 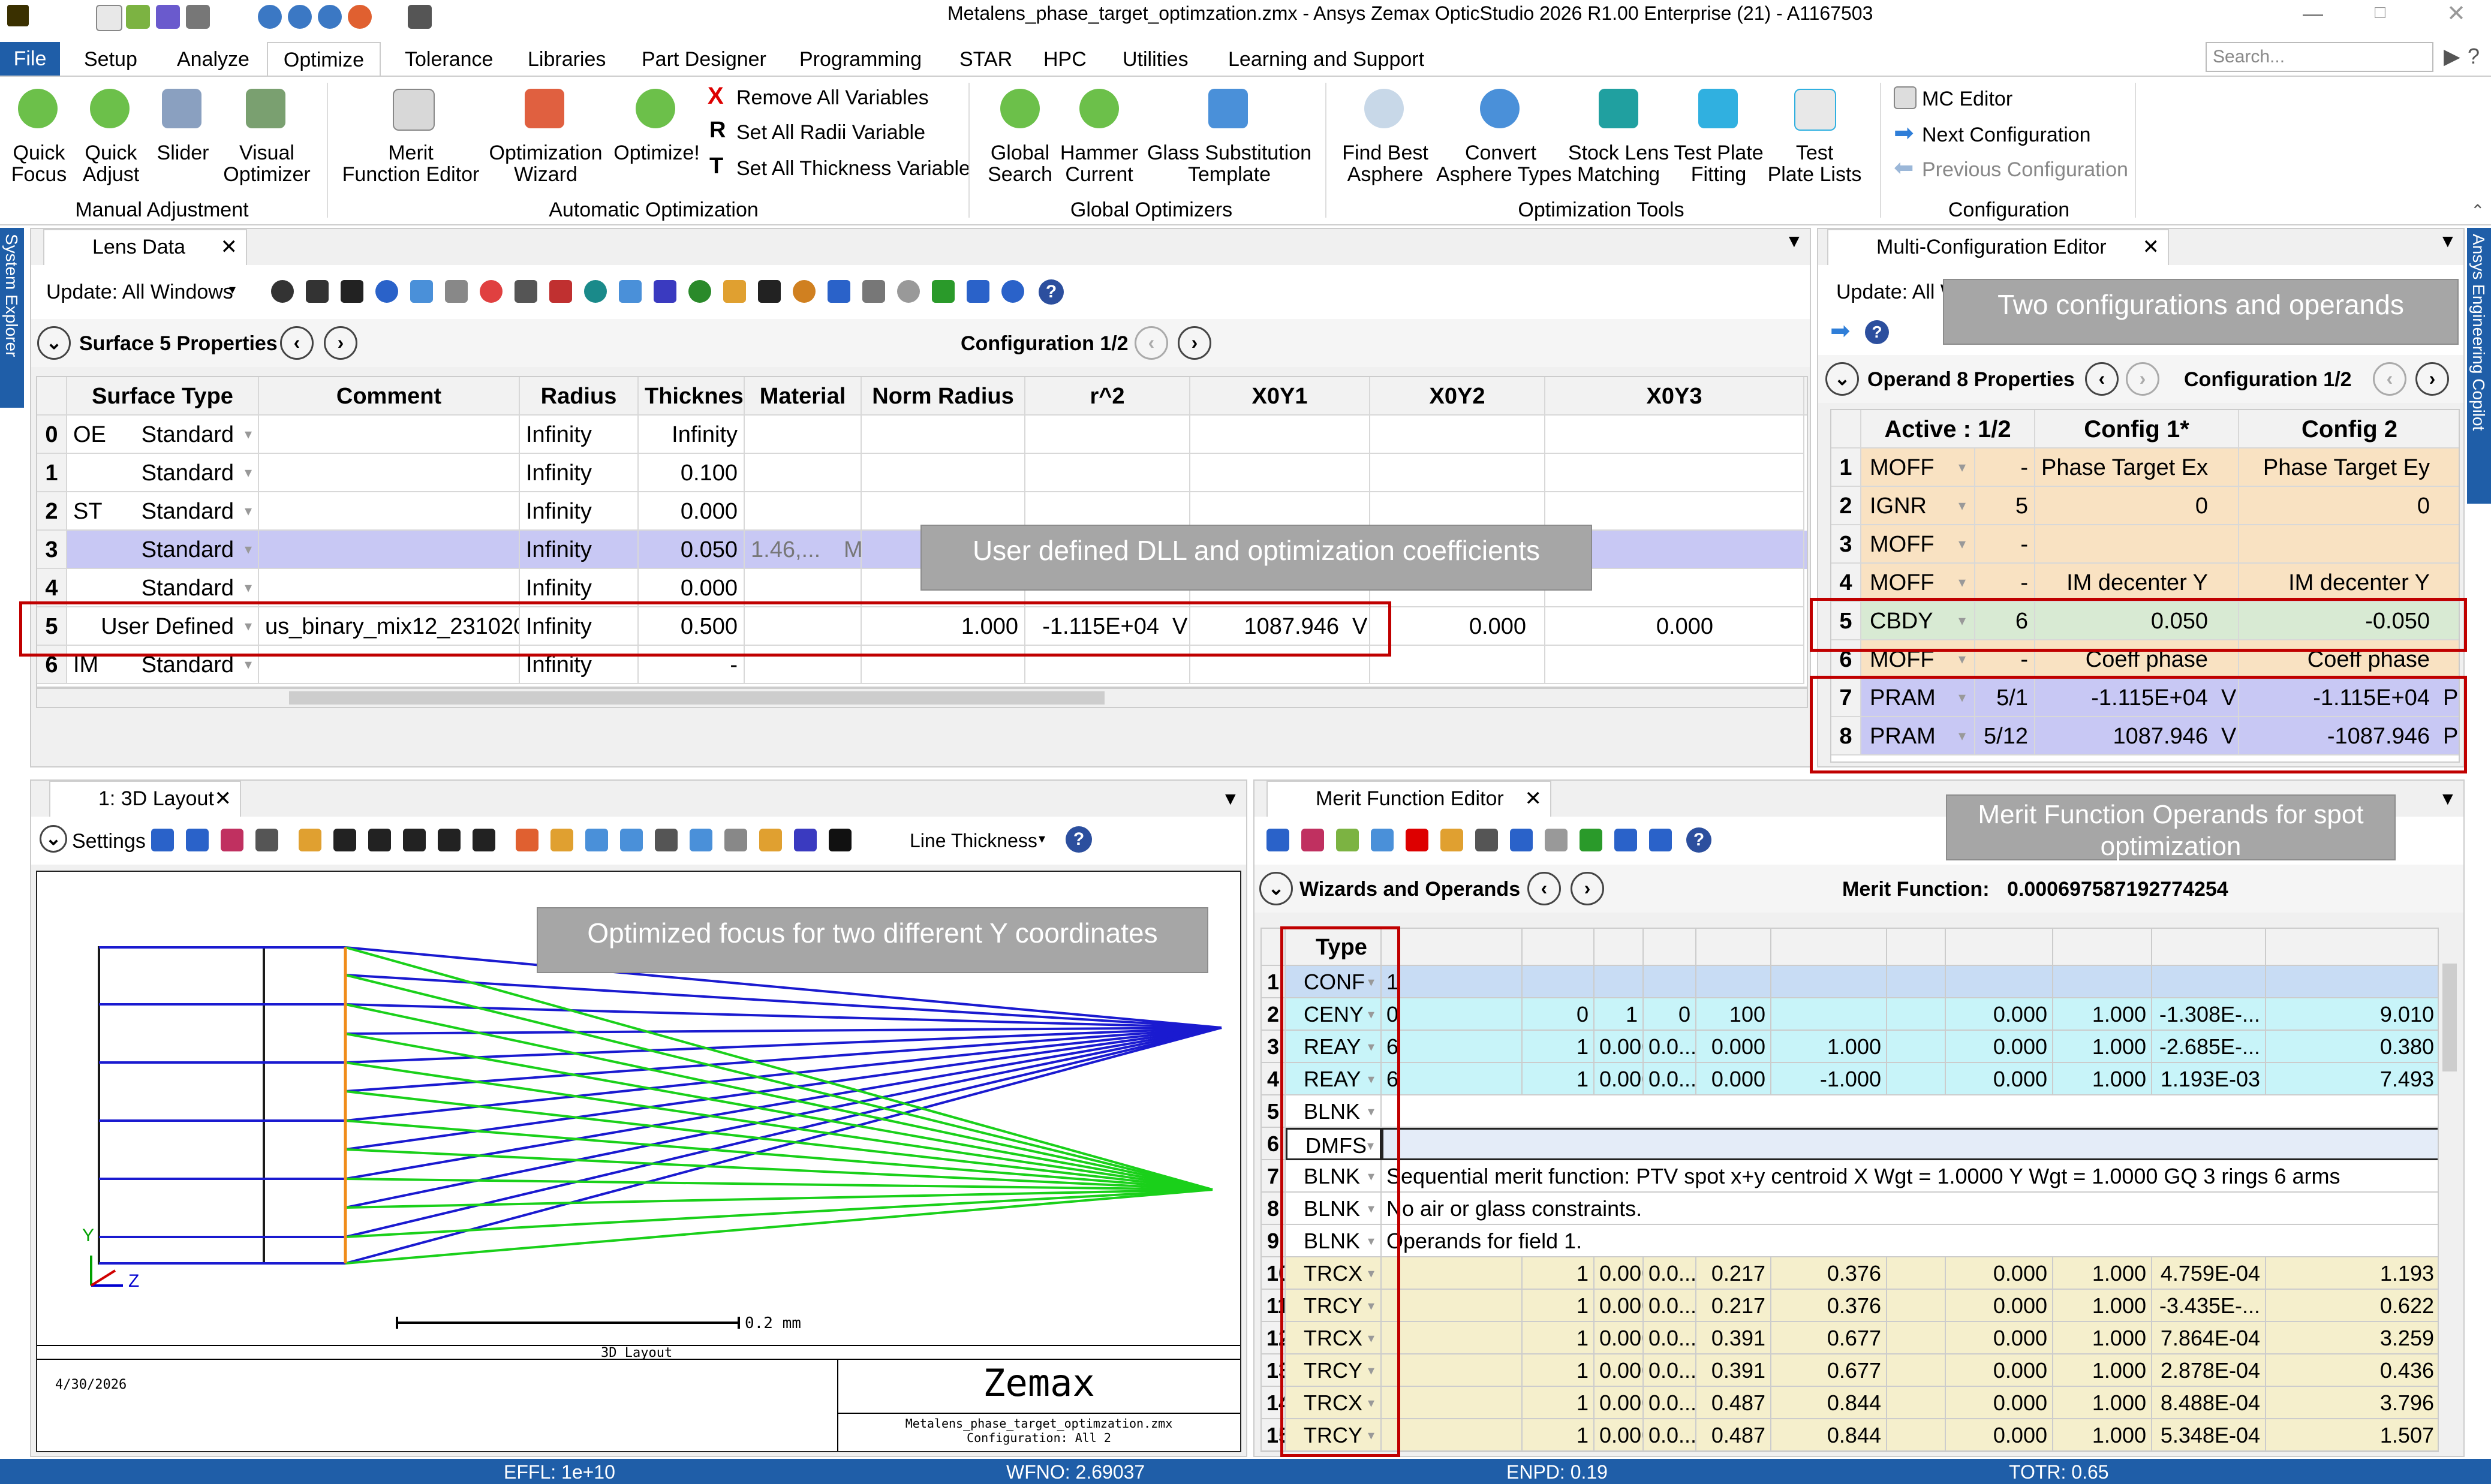 What do you see at coordinates (692, 550) in the screenshot?
I see `thickness-cell: 0.050` at bounding box center [692, 550].